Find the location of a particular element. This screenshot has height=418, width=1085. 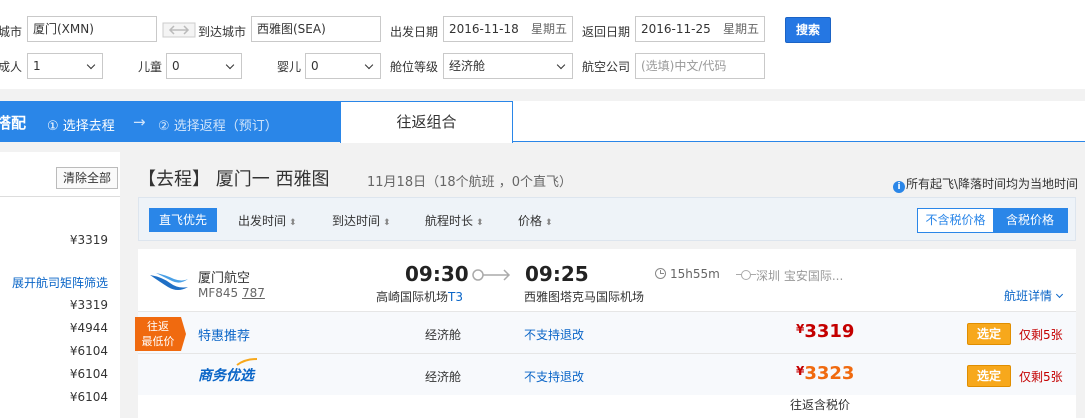

depart-date-value: 2016-11-18 is located at coordinates (484, 29).